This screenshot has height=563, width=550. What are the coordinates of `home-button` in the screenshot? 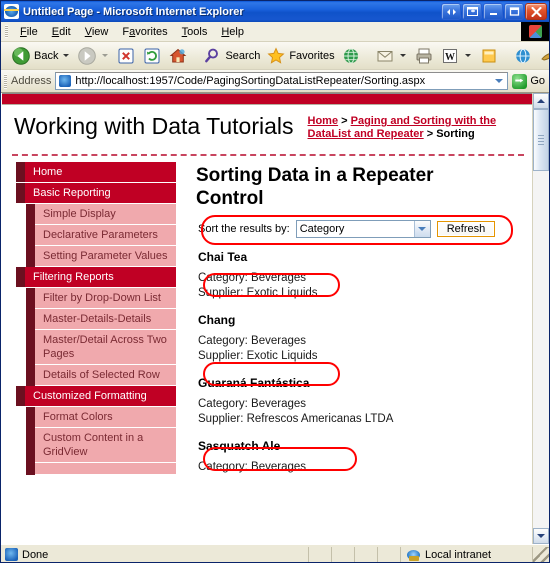 It's located at (178, 56).